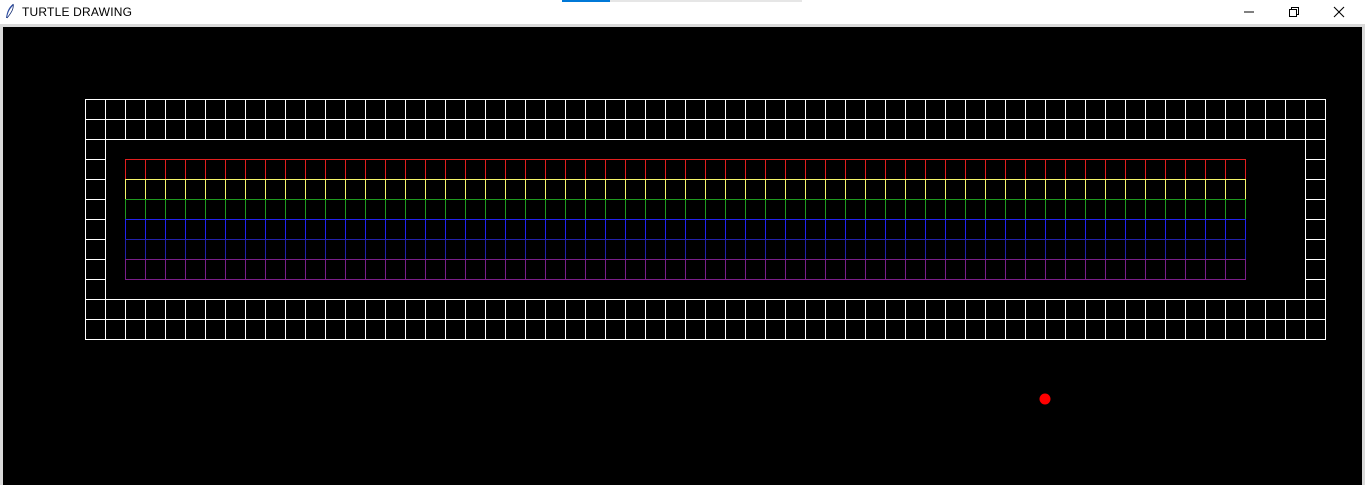  What do you see at coordinates (1339, 12) in the screenshot?
I see `close-button` at bounding box center [1339, 12].